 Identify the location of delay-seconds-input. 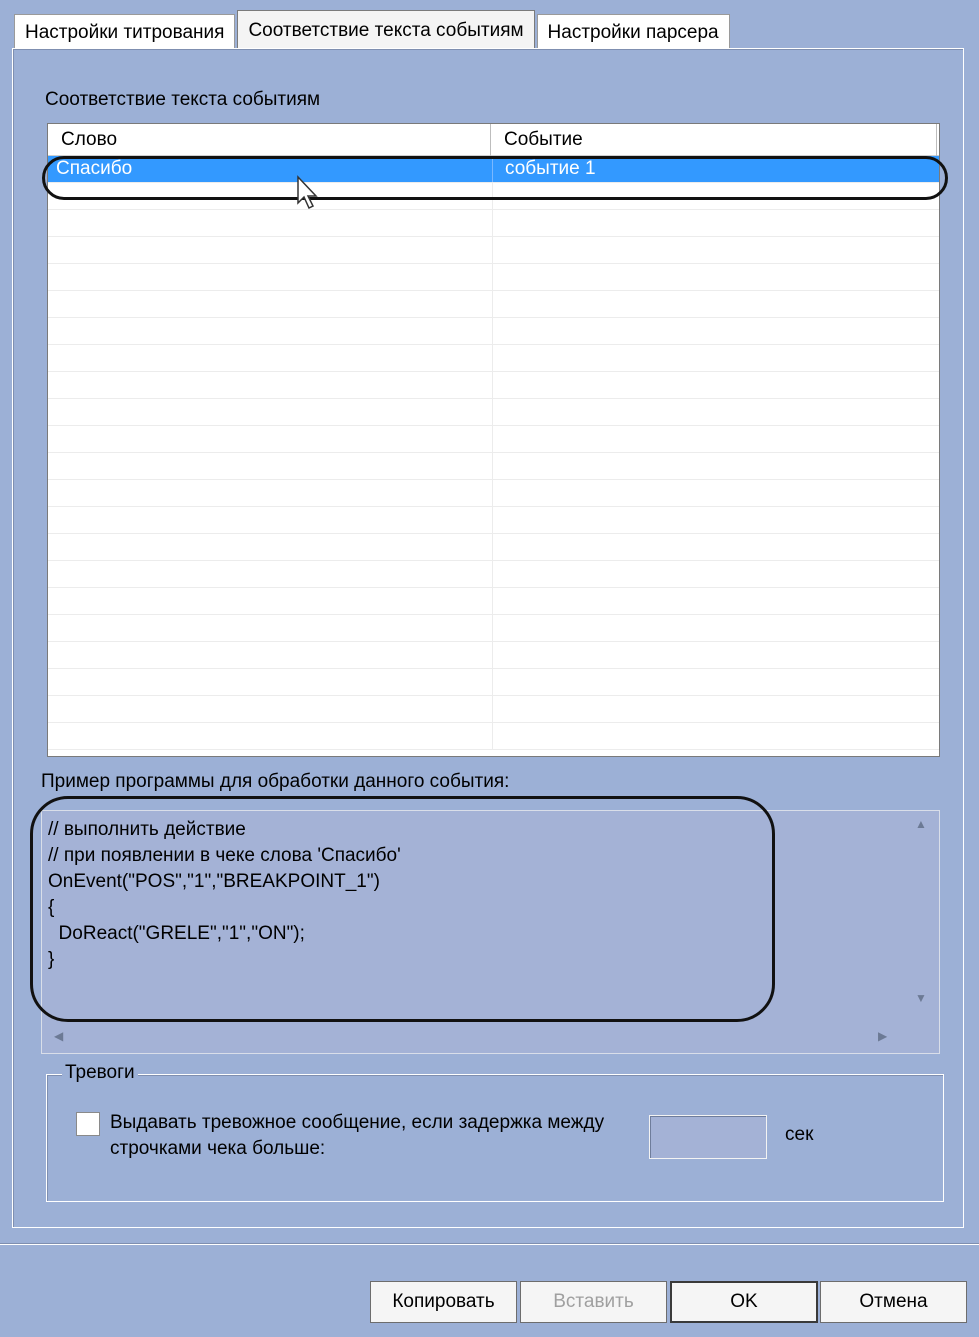
(708, 1137).